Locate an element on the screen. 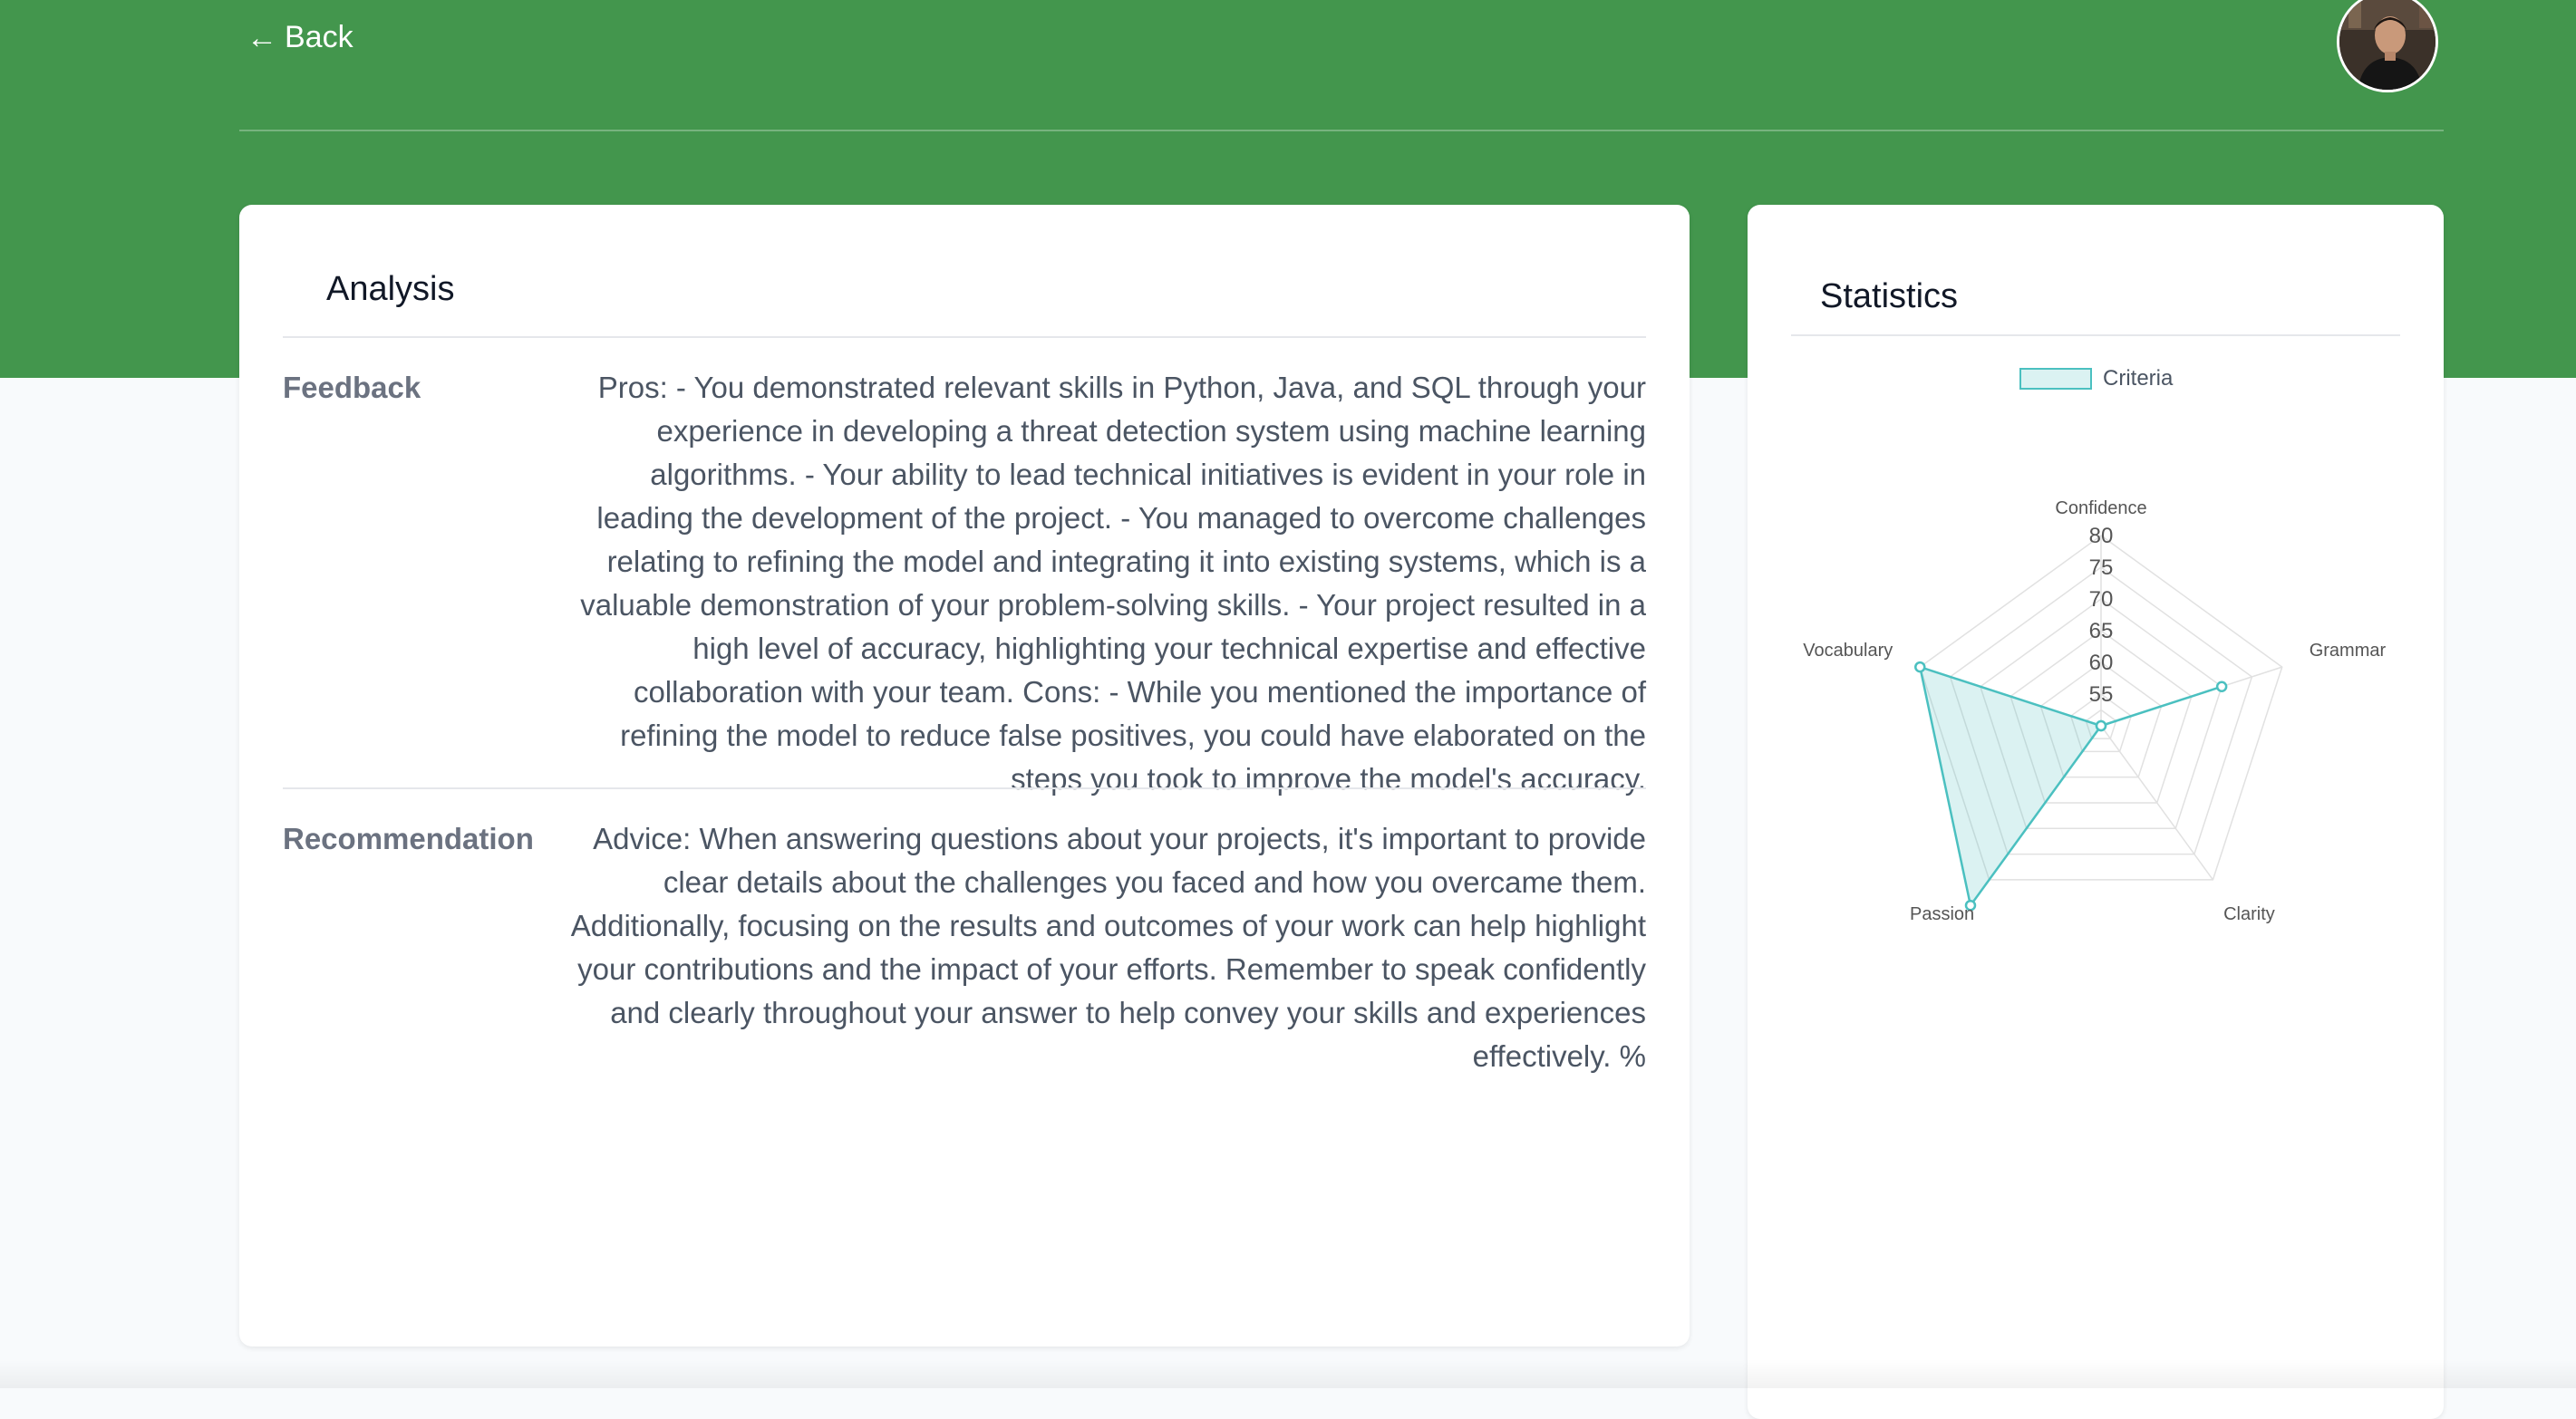 Image resolution: width=2576 pixels, height=1419 pixels. section-divider is located at coordinates (964, 788).